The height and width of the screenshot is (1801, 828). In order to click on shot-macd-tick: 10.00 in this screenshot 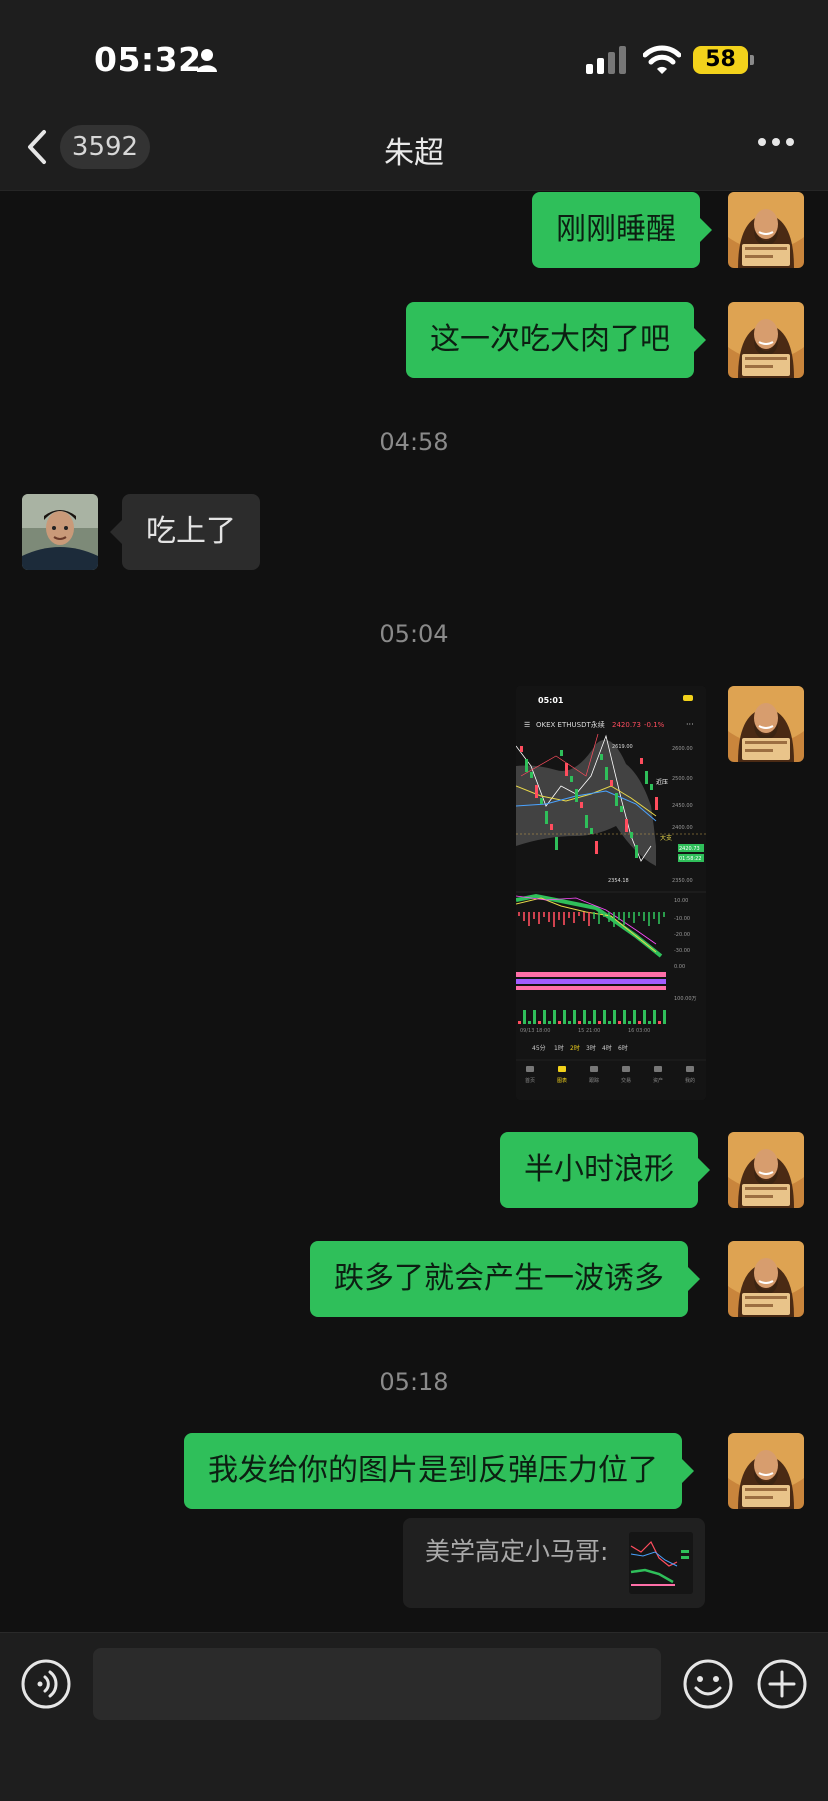, I will do `click(681, 901)`.